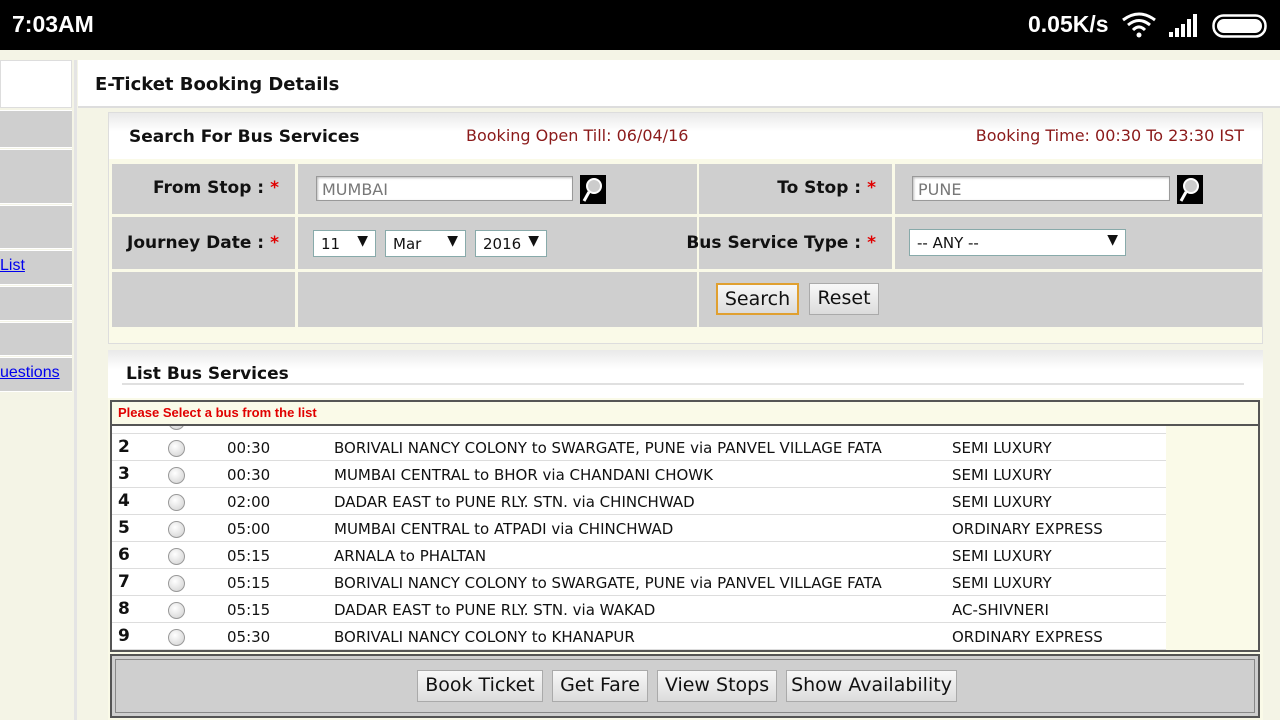 This screenshot has width=1280, height=720. What do you see at coordinates (717, 686) in the screenshot?
I see `view-stops-button: View Stops` at bounding box center [717, 686].